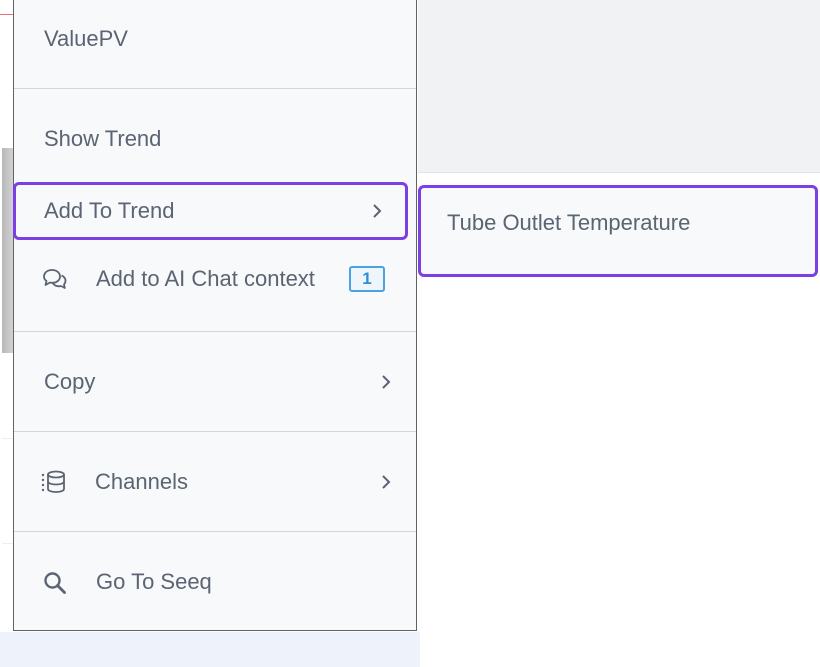 This screenshot has height=667, width=820. I want to click on chat-bubbles-icon, so click(55, 279).